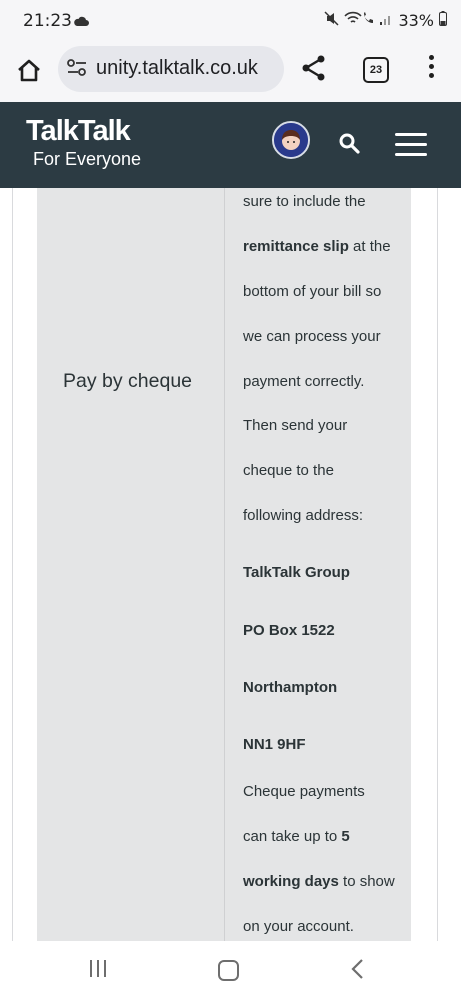 The image size is (461, 999). Describe the element at coordinates (345, 836) in the screenshot. I see `bold-text: 5` at that location.